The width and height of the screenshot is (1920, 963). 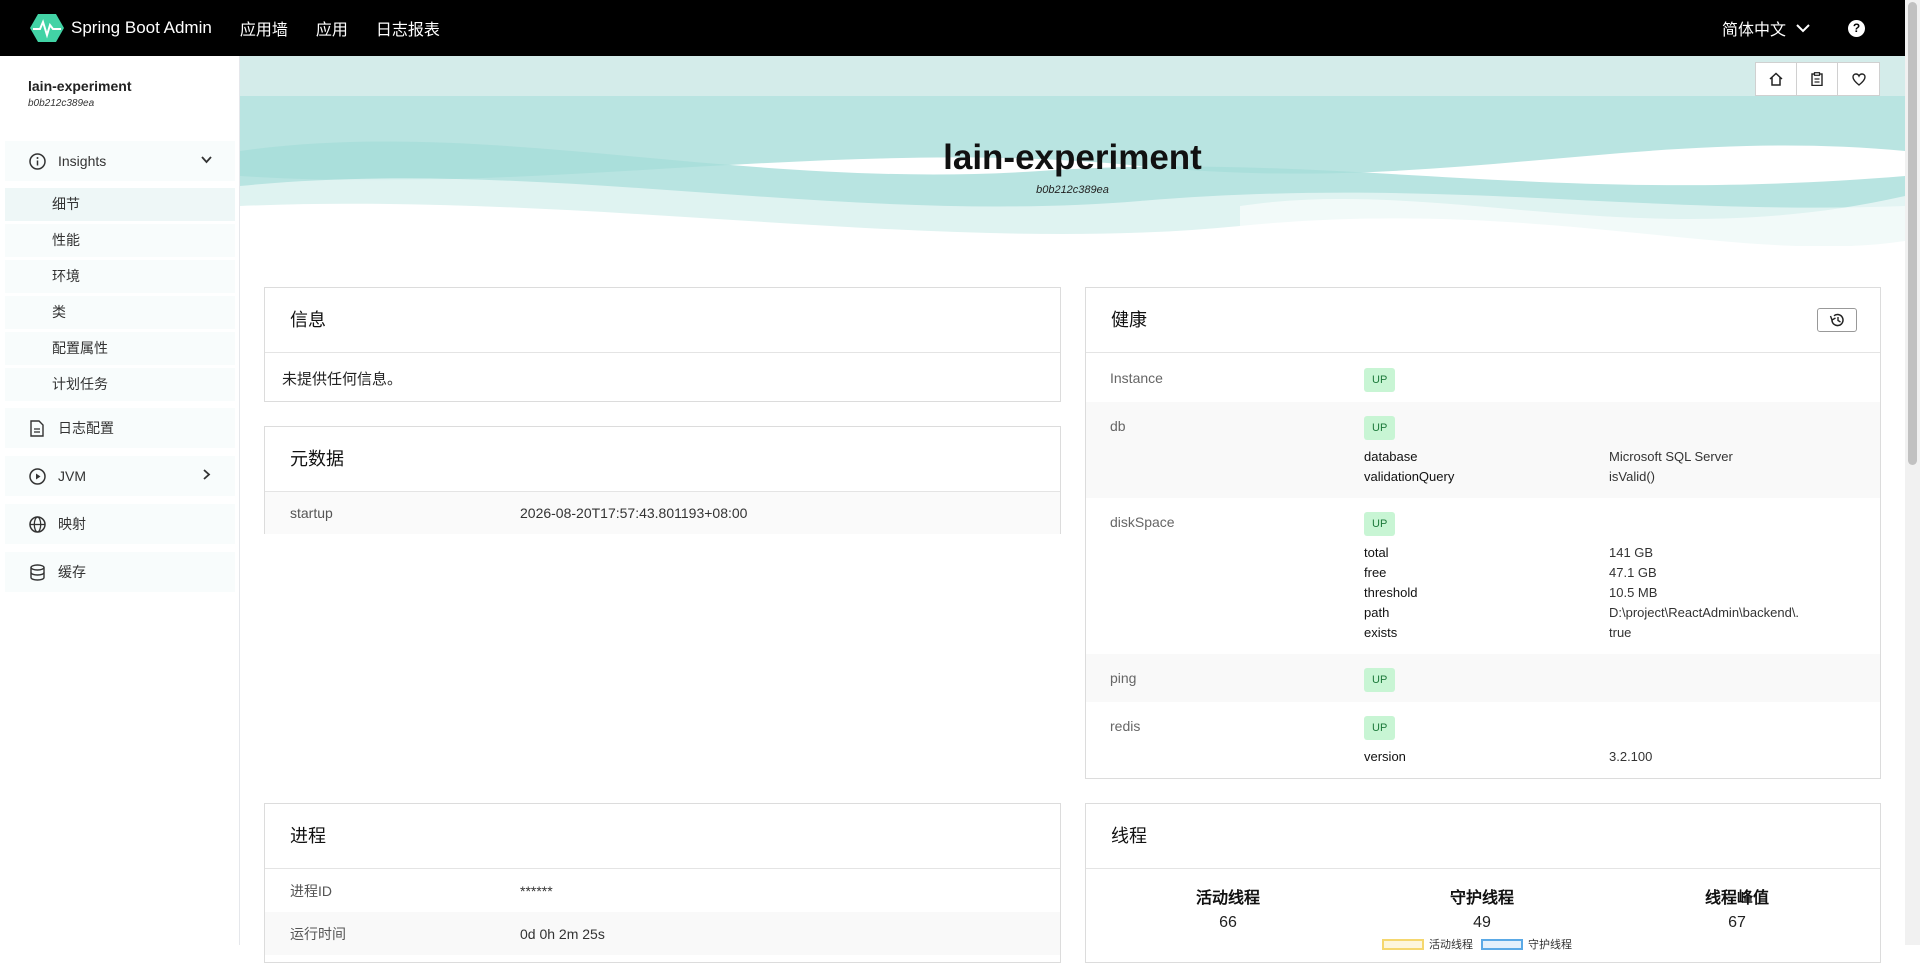 I want to click on page-subtitle: b0b212c389ea, so click(x=1072, y=190).